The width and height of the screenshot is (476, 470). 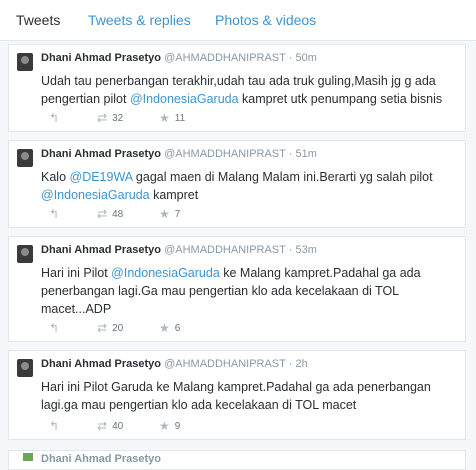 I want to click on retweet-count: 32, so click(x=118, y=118).